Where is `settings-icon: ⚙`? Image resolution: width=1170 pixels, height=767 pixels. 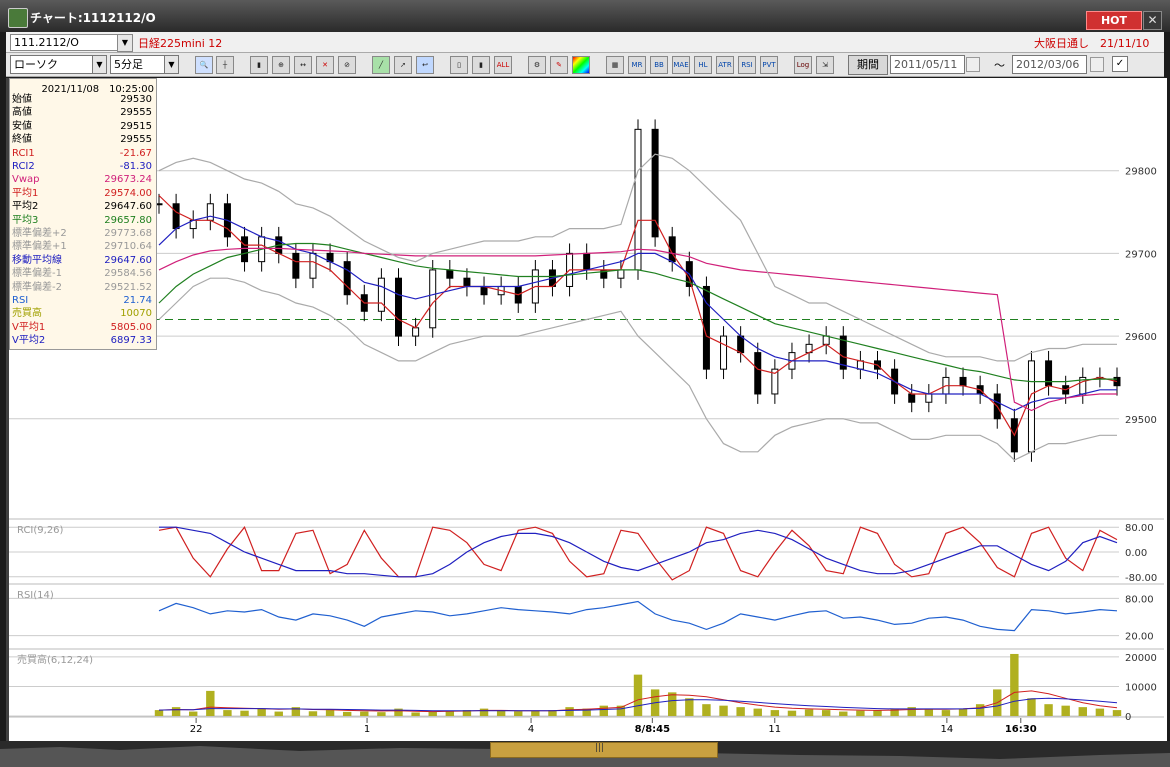 settings-icon: ⚙ is located at coordinates (537, 65).